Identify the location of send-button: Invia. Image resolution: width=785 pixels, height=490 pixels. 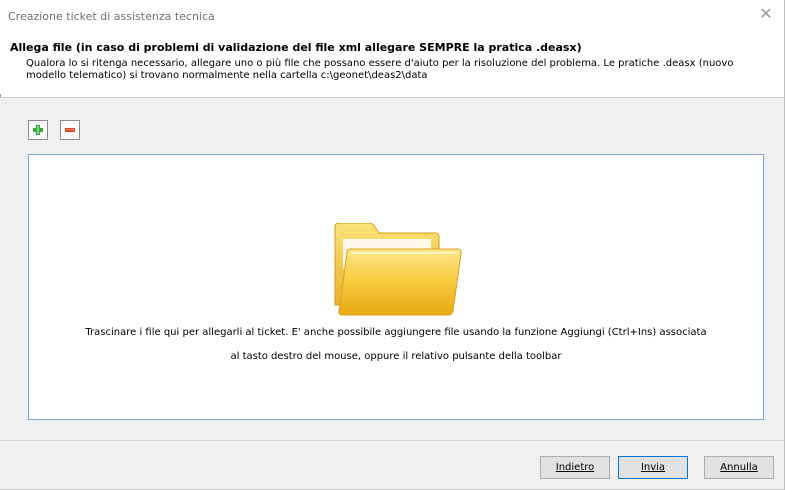
(653, 467).